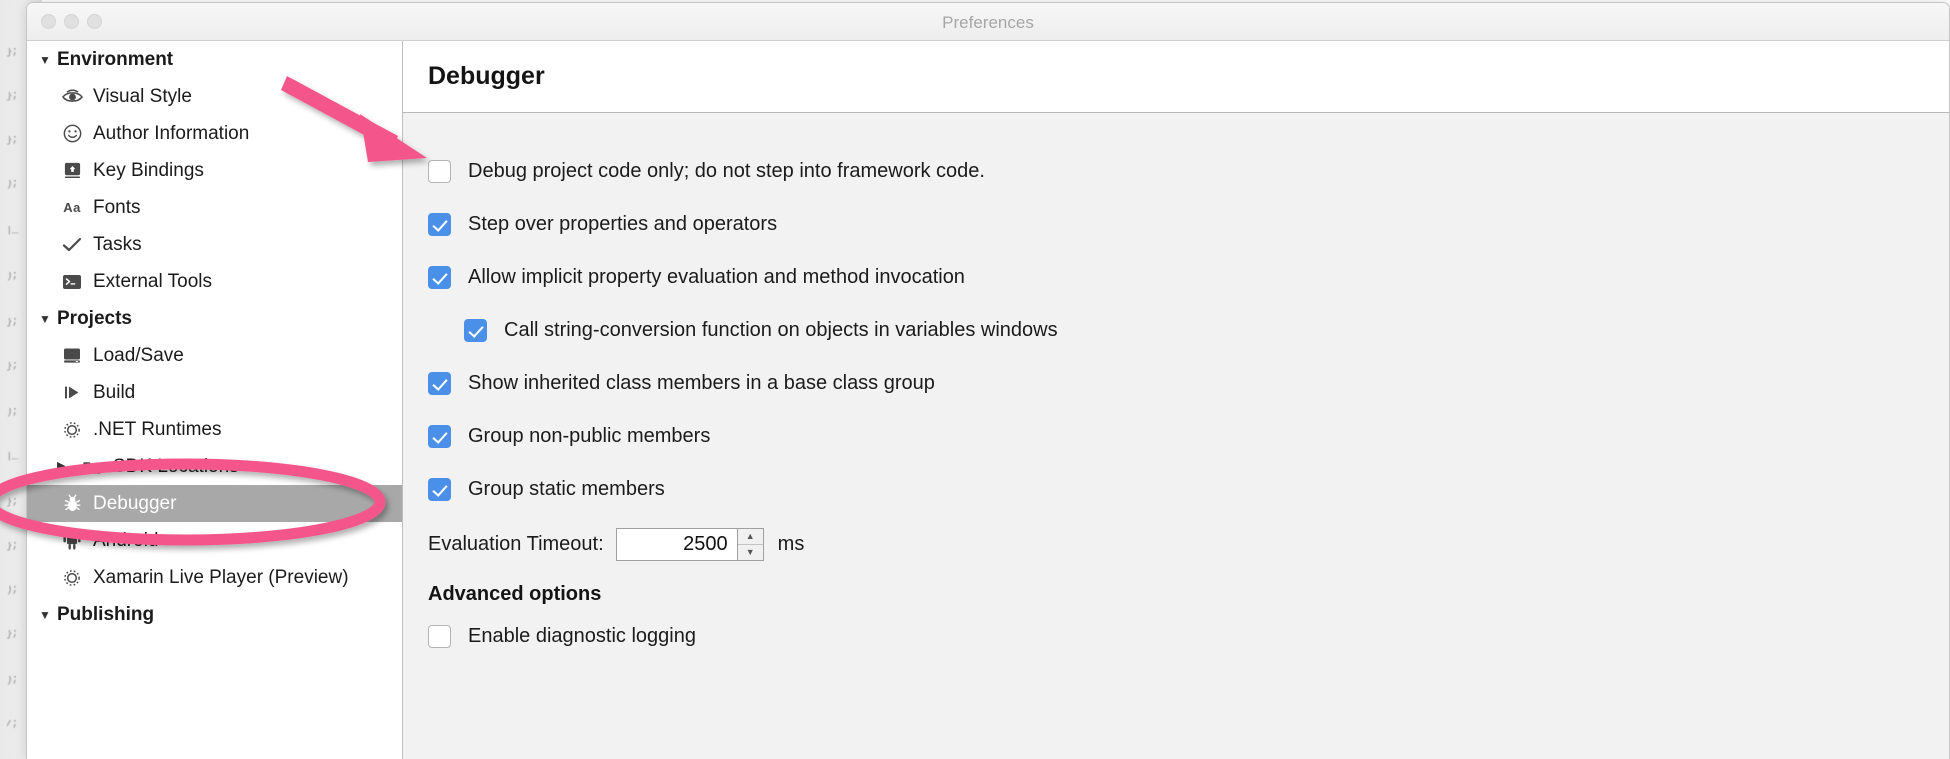 Image resolution: width=1950 pixels, height=759 pixels. I want to click on sidebar-item-label: Visual Style, so click(142, 96).